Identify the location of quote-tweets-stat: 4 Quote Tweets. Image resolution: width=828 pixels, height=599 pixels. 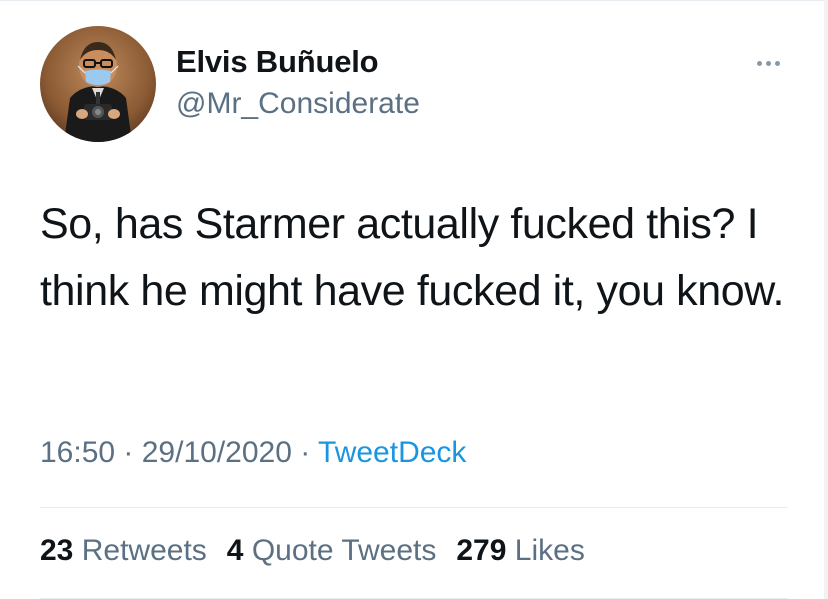
(332, 551).